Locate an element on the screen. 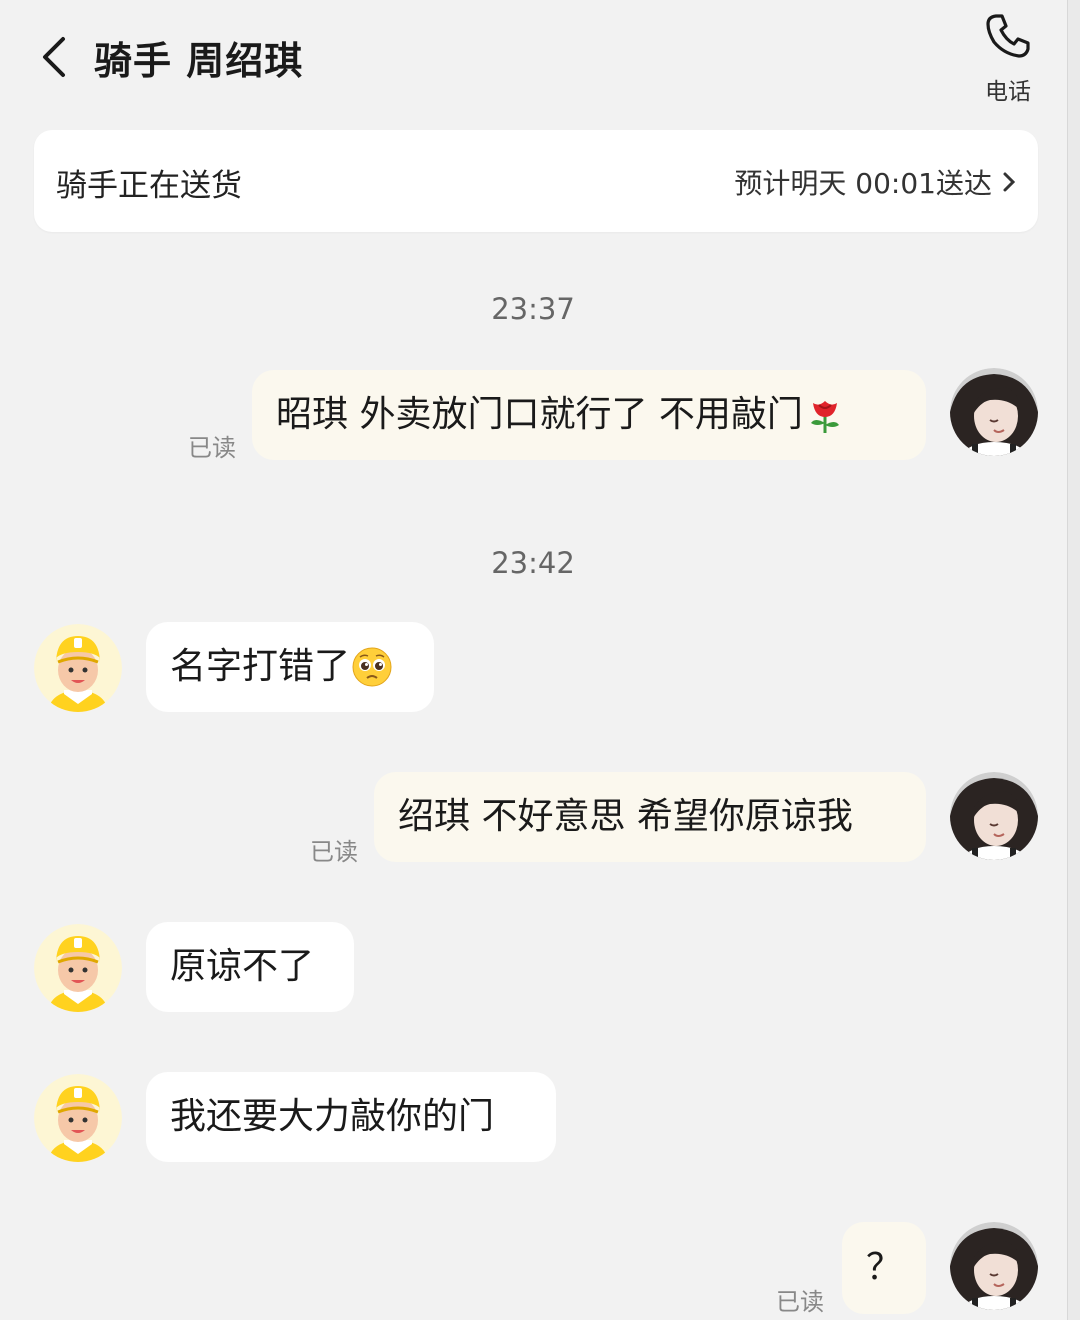 This screenshot has height=1320, width=1080. message-text: 原谅不了 is located at coordinates (242, 966).